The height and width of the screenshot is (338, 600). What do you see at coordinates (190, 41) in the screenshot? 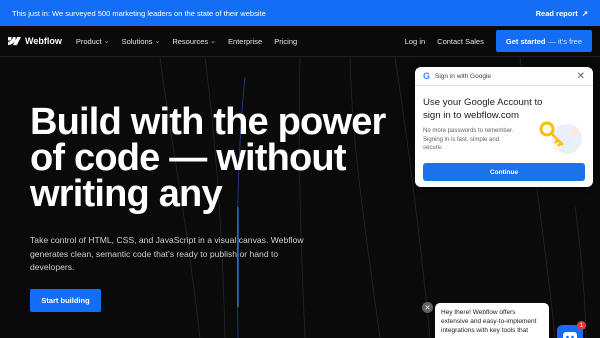
I see `nav-item-label: Resources` at bounding box center [190, 41].